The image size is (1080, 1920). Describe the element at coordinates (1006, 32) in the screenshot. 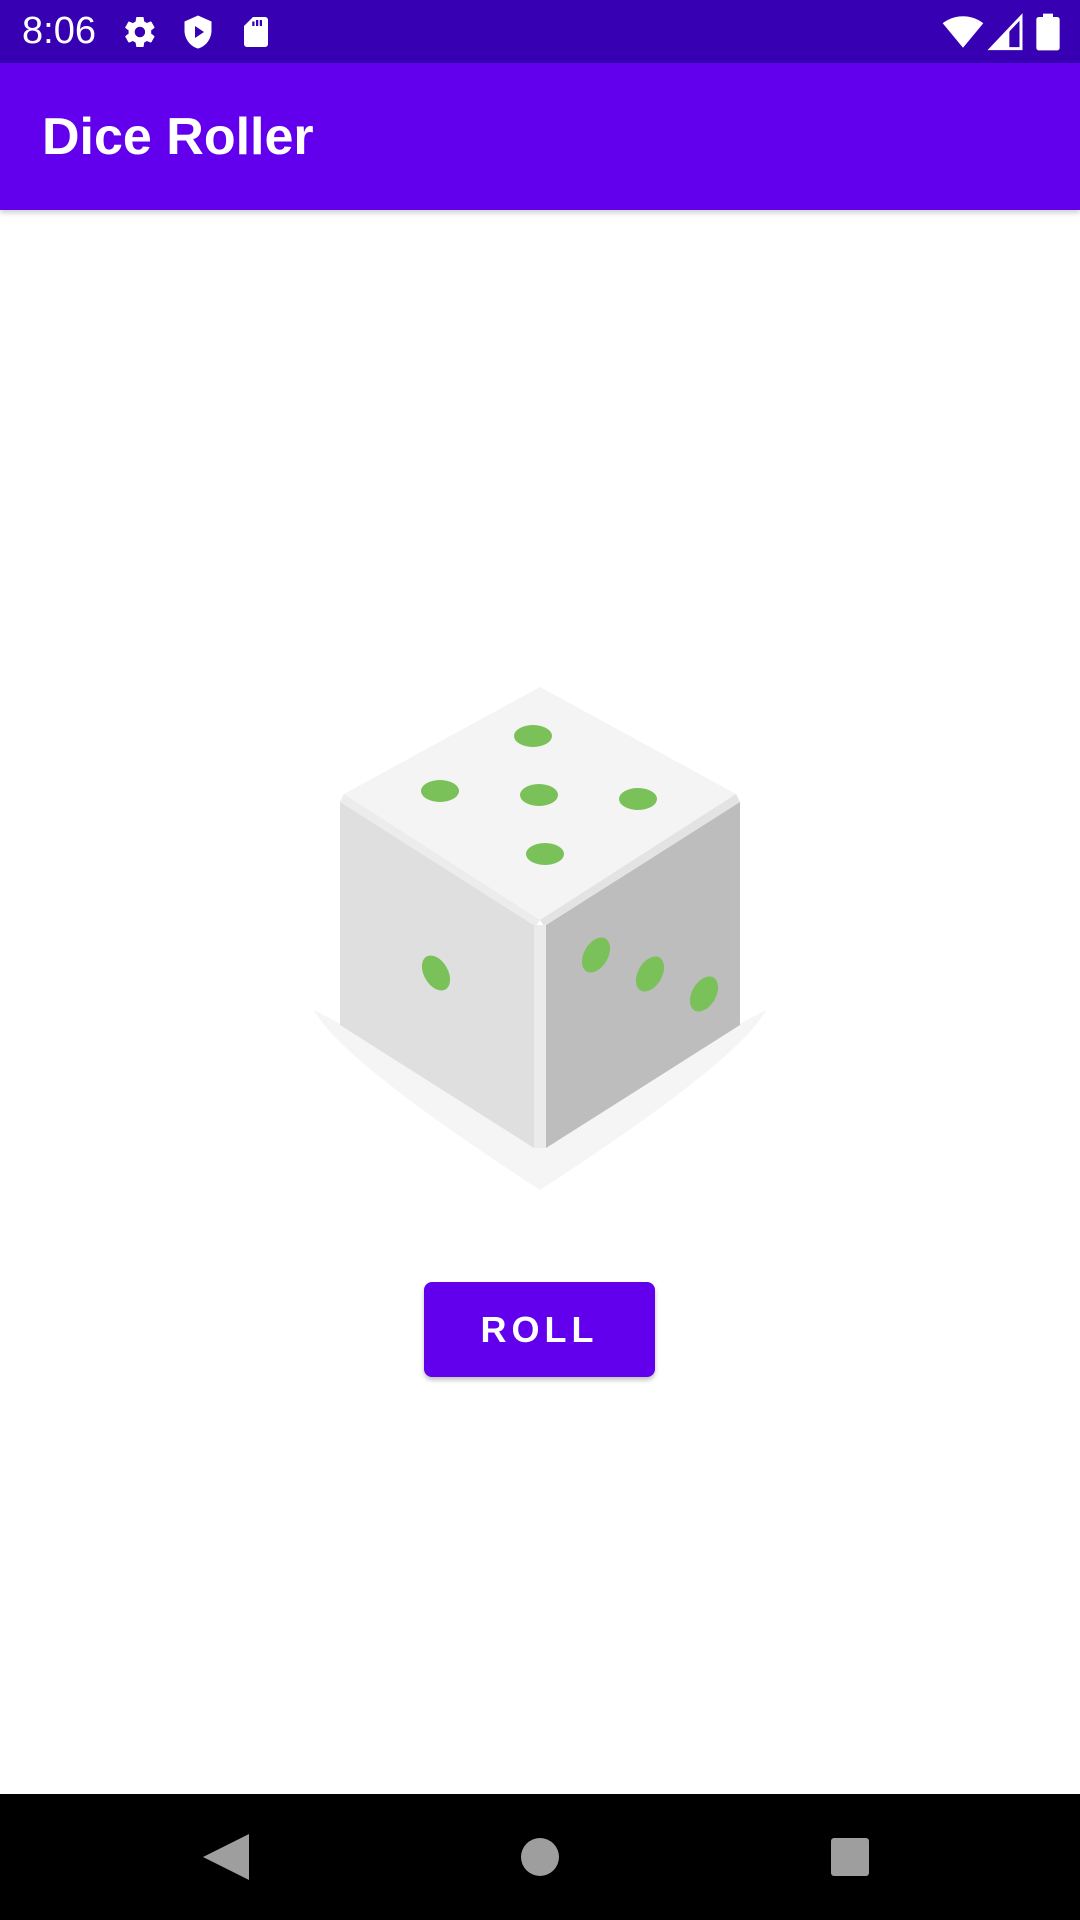

I see `cell-signal-icon` at that location.